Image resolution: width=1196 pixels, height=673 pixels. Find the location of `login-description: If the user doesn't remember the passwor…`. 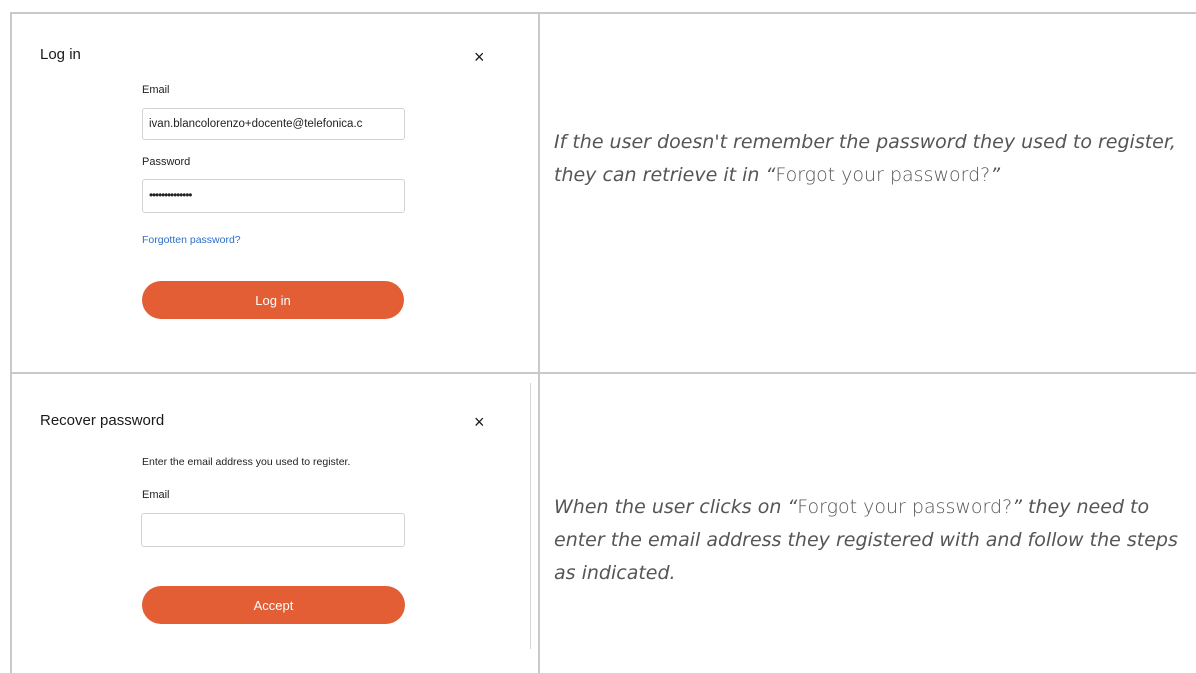

login-description: If the user doesn't remember the passwor… is located at coordinates (869, 159).